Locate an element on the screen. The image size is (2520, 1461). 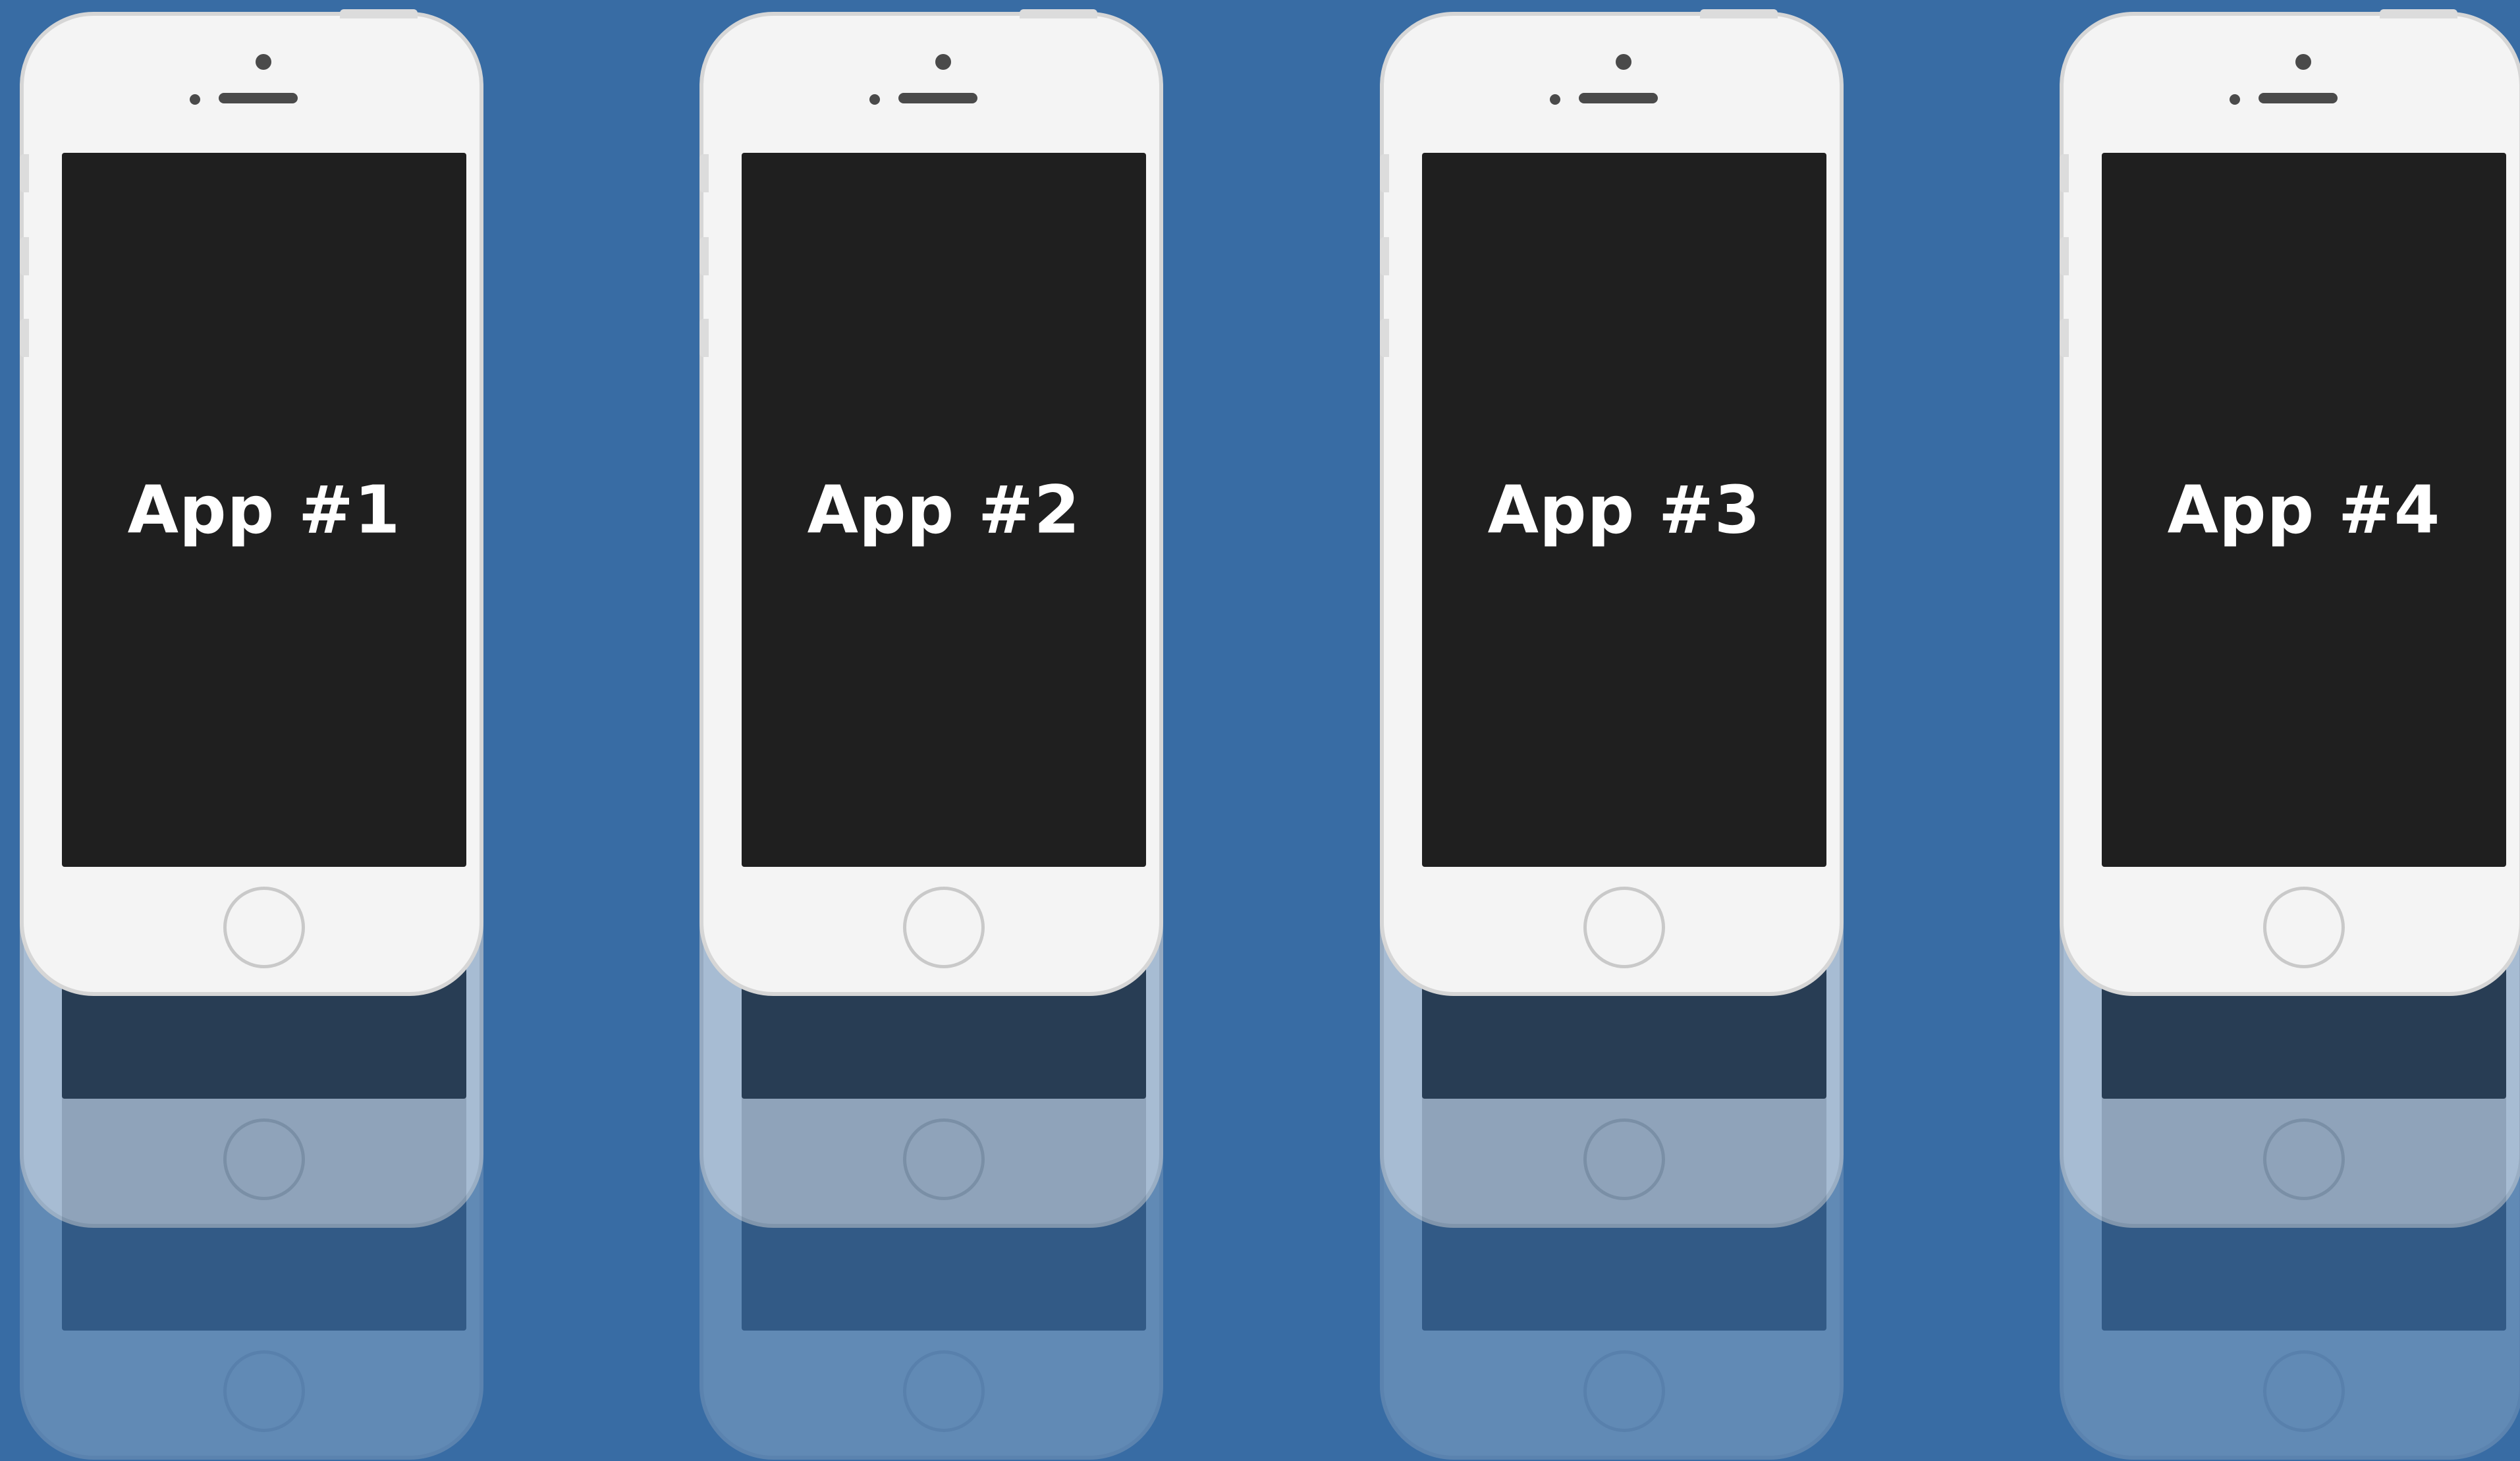
app-label: App #3 is located at coordinates (1624, 510).